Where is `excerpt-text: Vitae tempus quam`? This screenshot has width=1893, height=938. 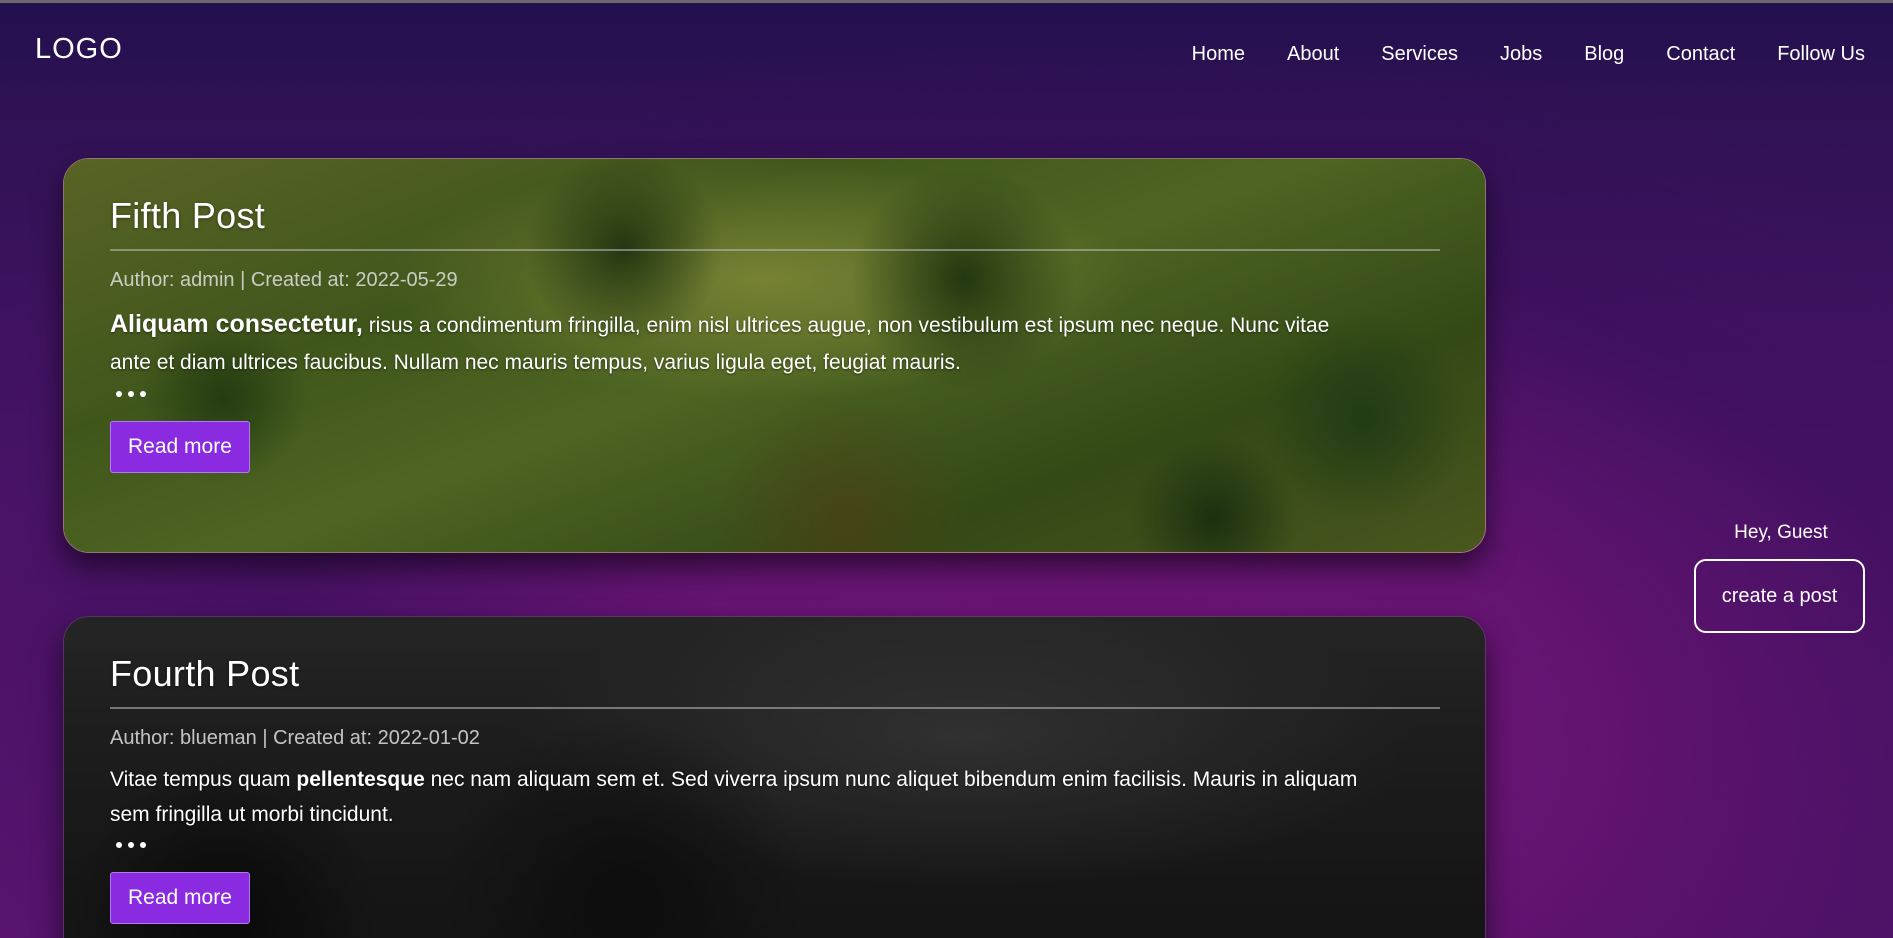
excerpt-text: Vitae tempus quam is located at coordinates (203, 779).